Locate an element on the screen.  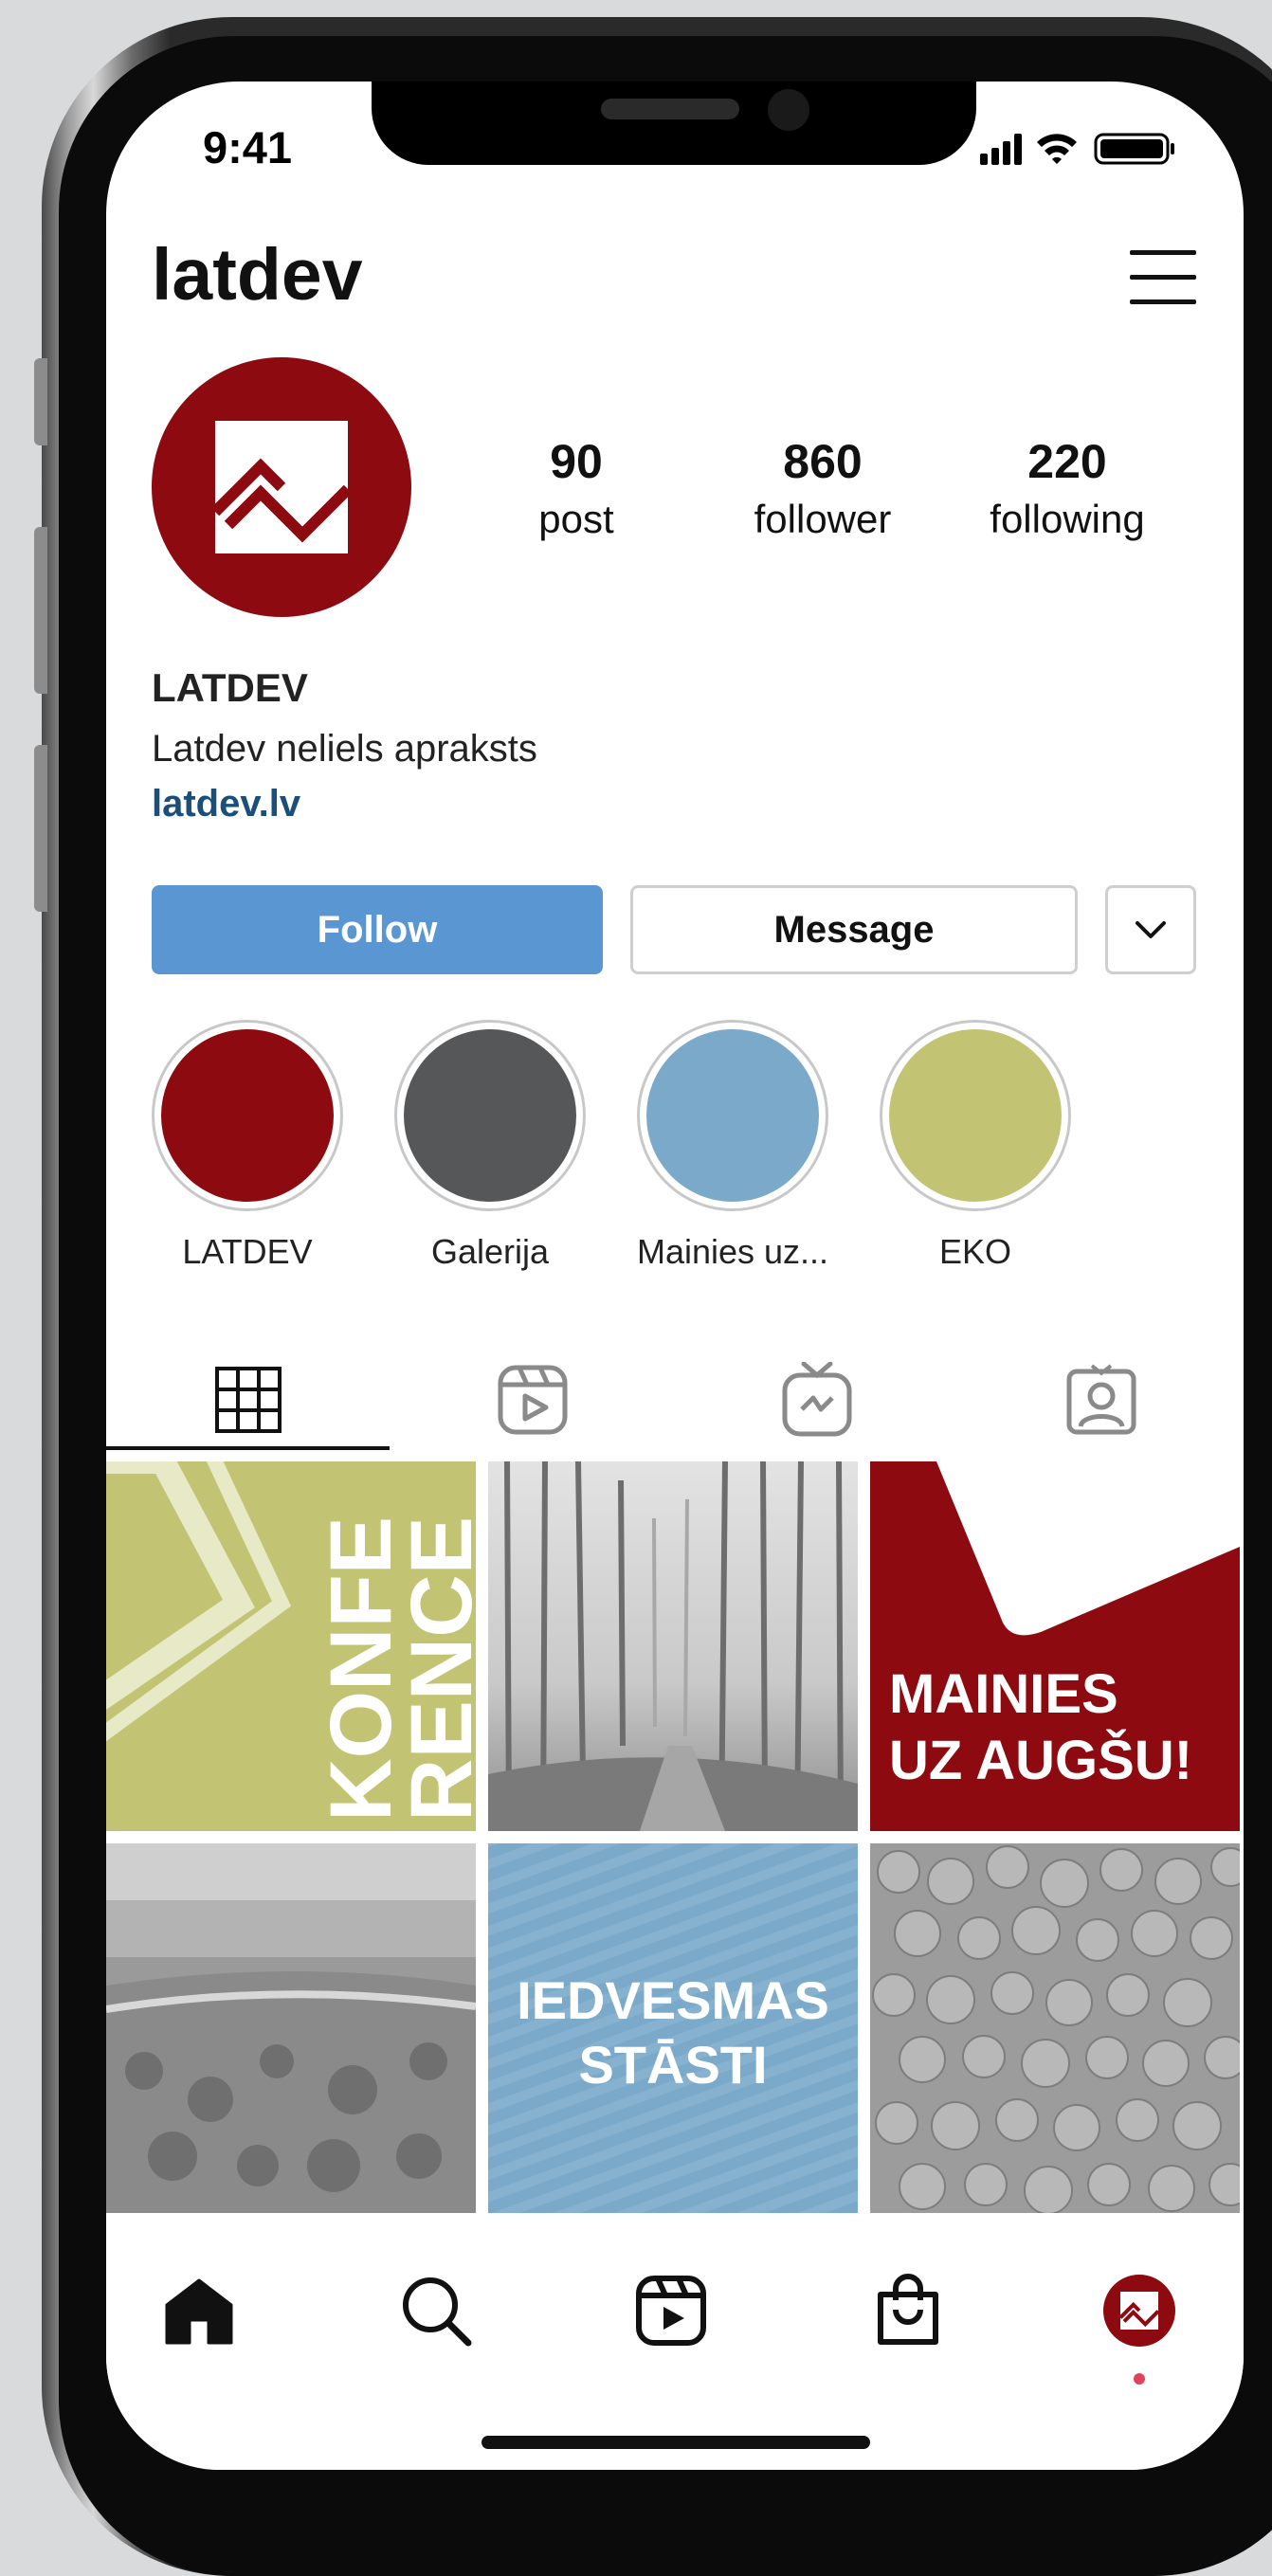
post-iedvesmas-artwork: IEDVESMAS STĀSTI is located at coordinates (673, 2032).